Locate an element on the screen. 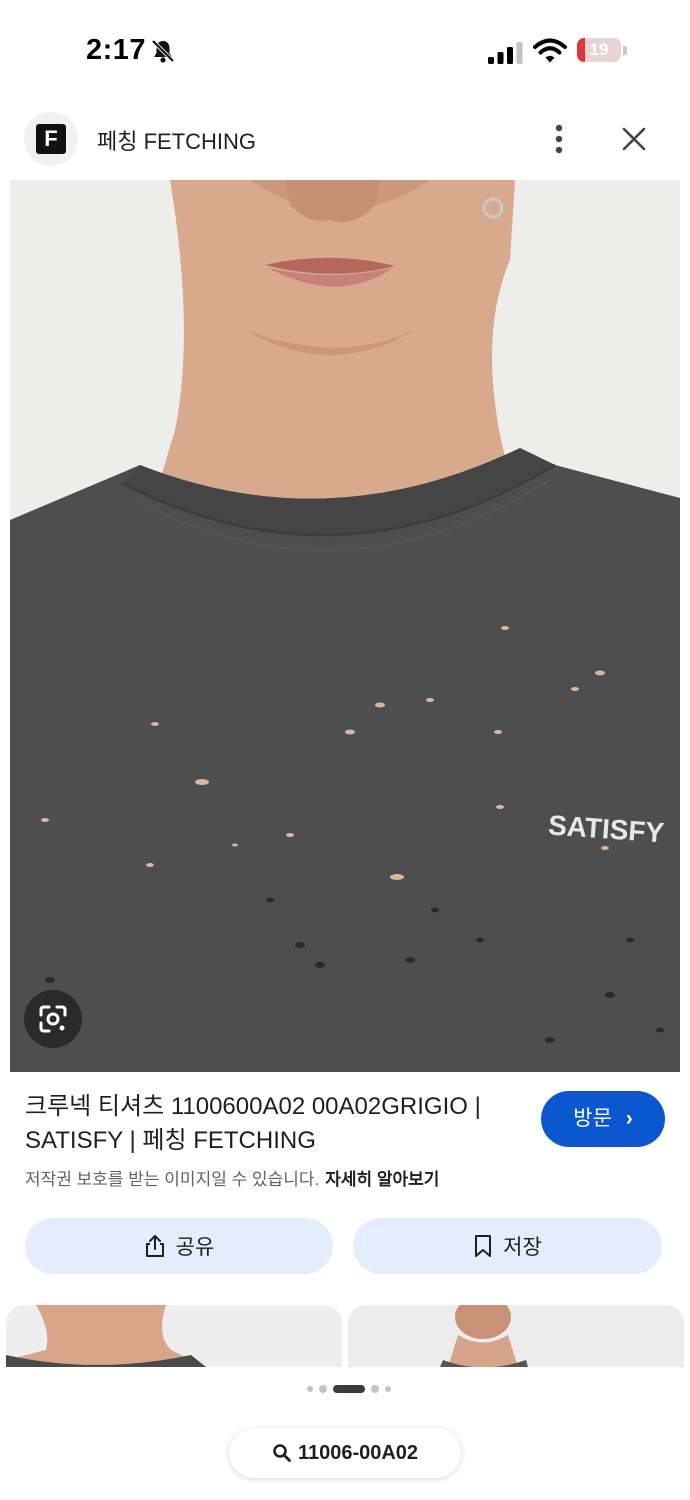 The image size is (690, 1500). site-logo-letter: F is located at coordinates (51, 139).